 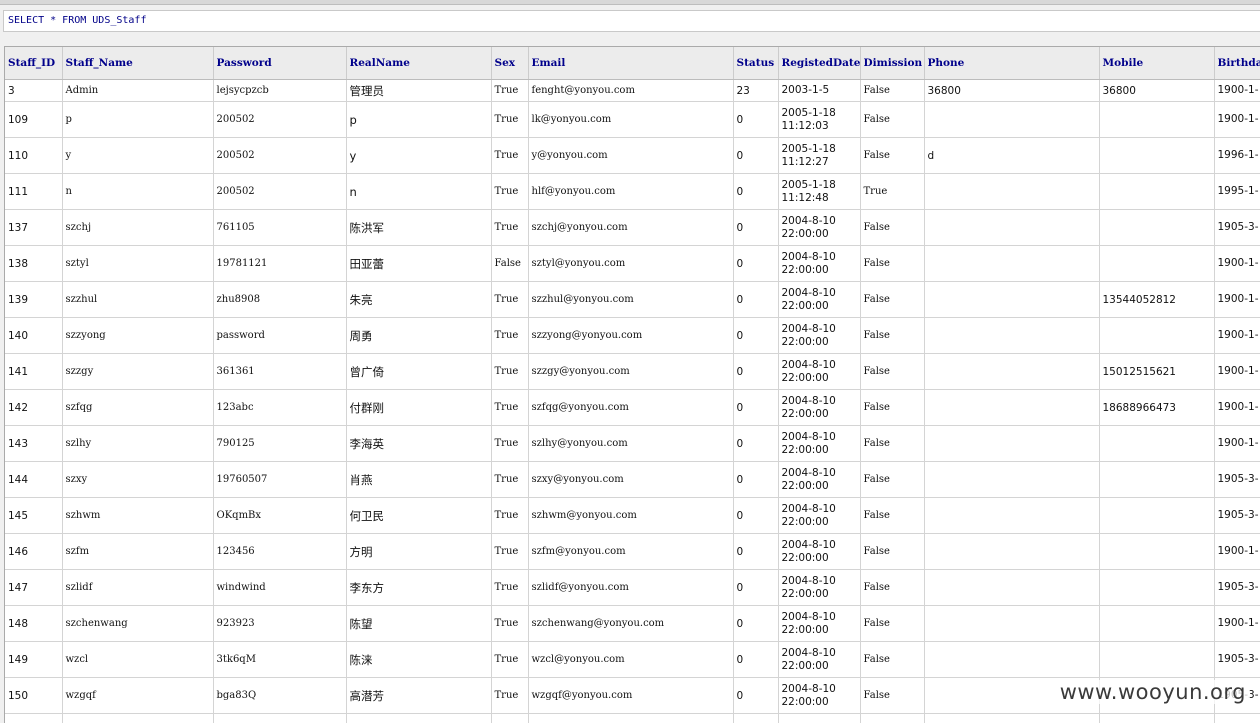 What do you see at coordinates (279, 91) in the screenshot?
I see `cell-password: lejsycpzcb` at bounding box center [279, 91].